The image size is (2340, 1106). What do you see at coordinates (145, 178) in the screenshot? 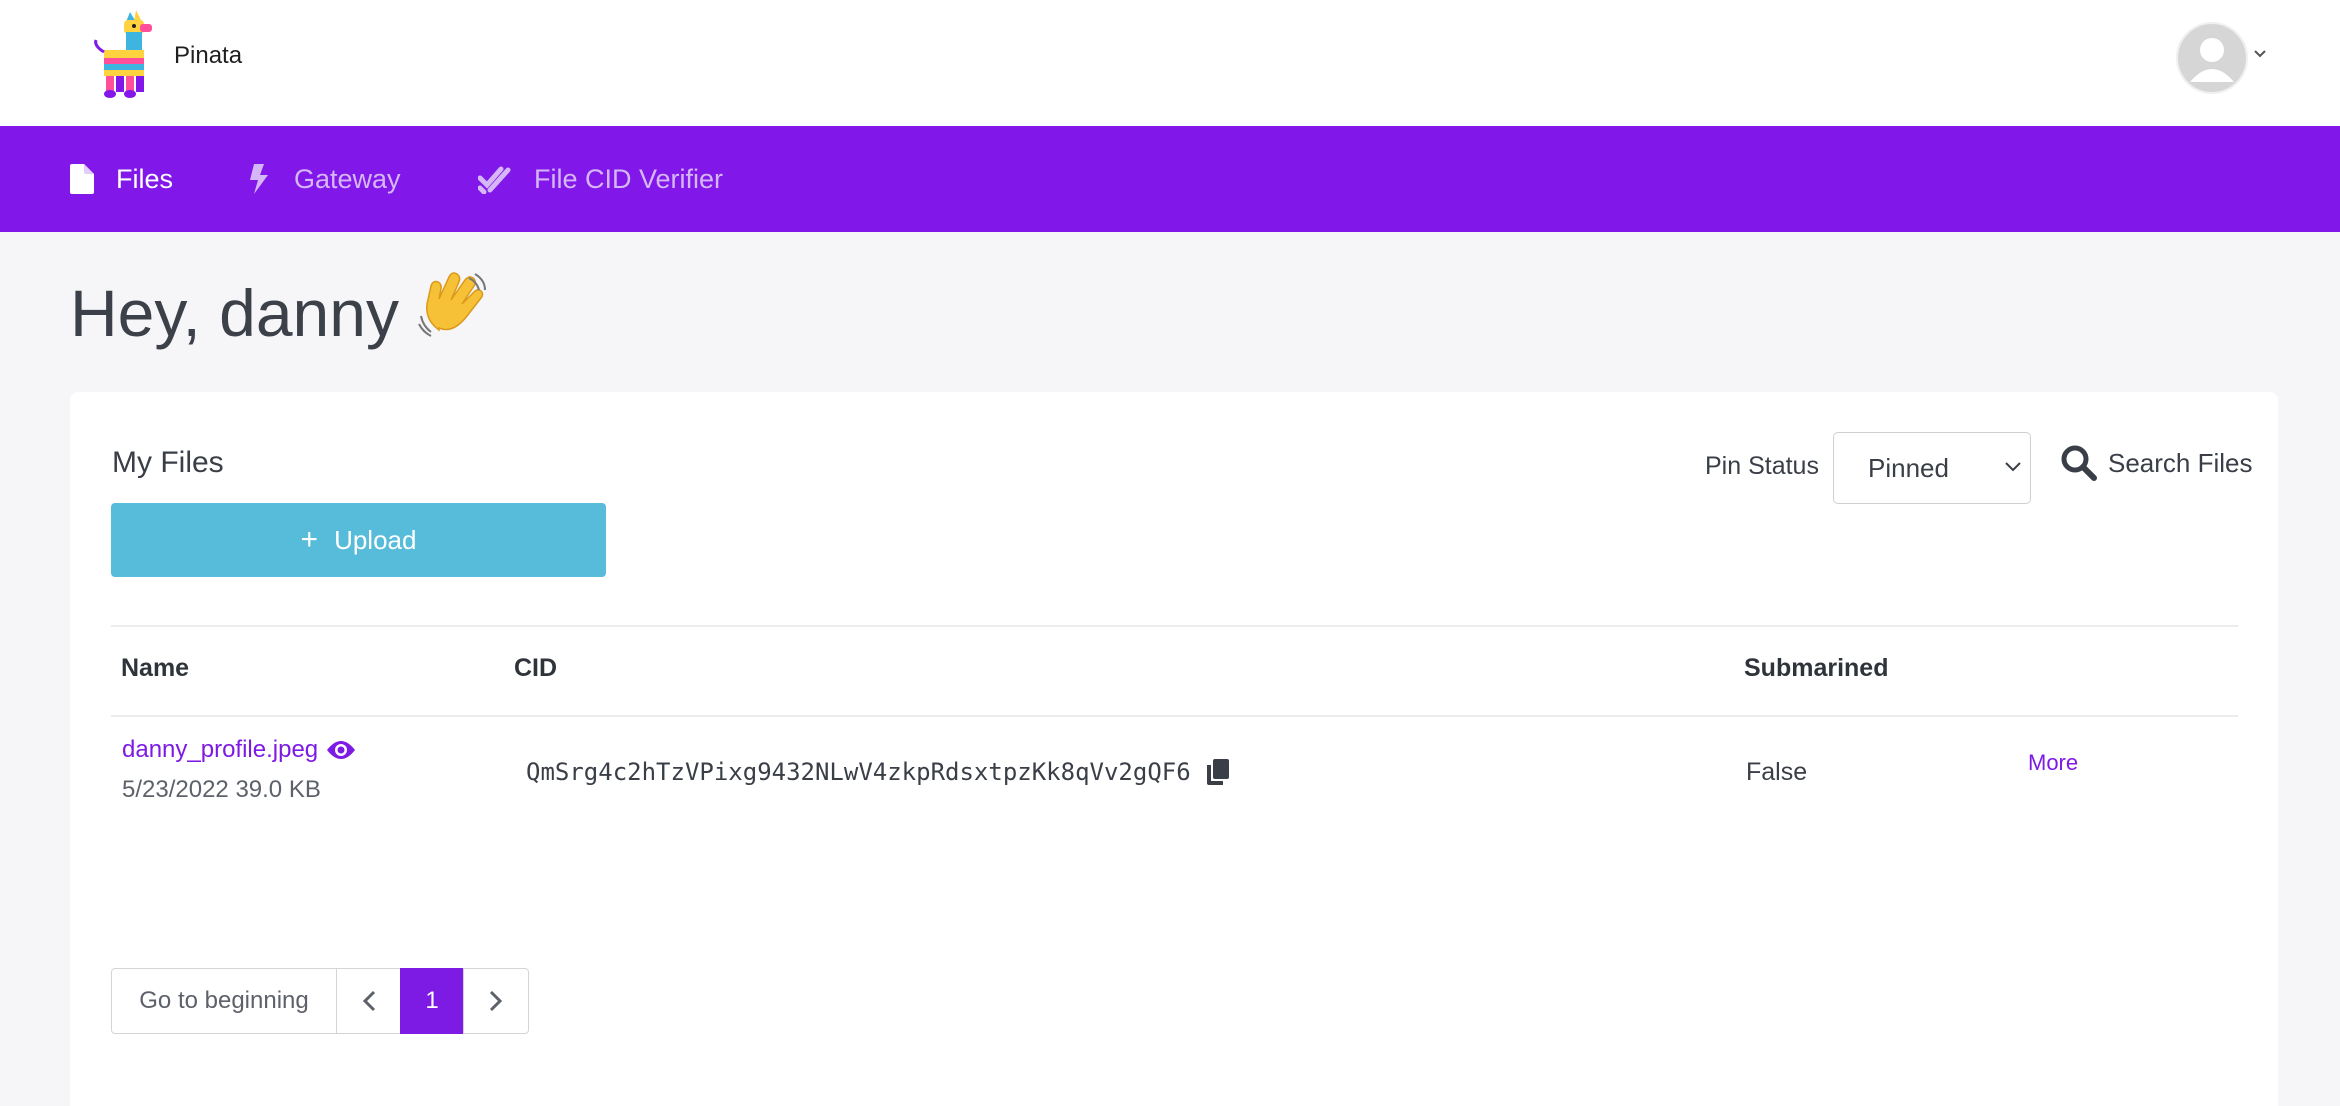
I see `nav-label-files: Files` at bounding box center [145, 178].